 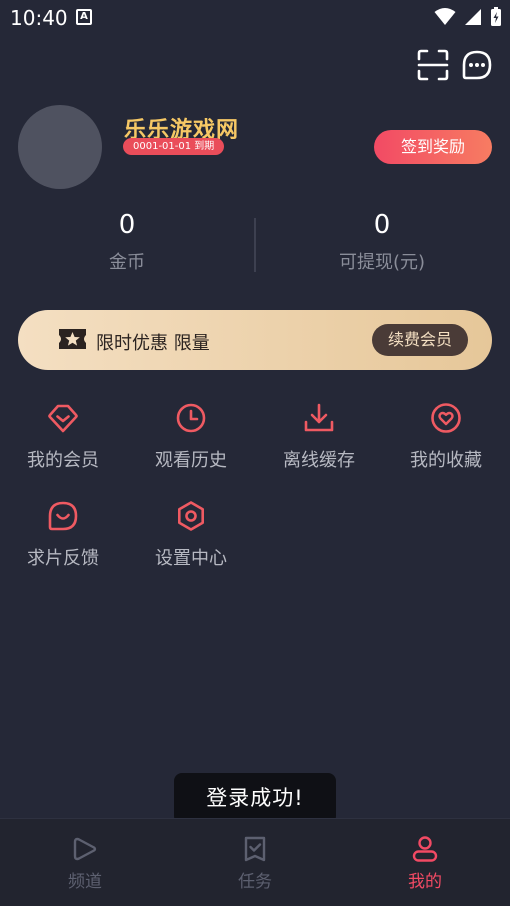 I want to click on download-icon, so click(x=319, y=417).